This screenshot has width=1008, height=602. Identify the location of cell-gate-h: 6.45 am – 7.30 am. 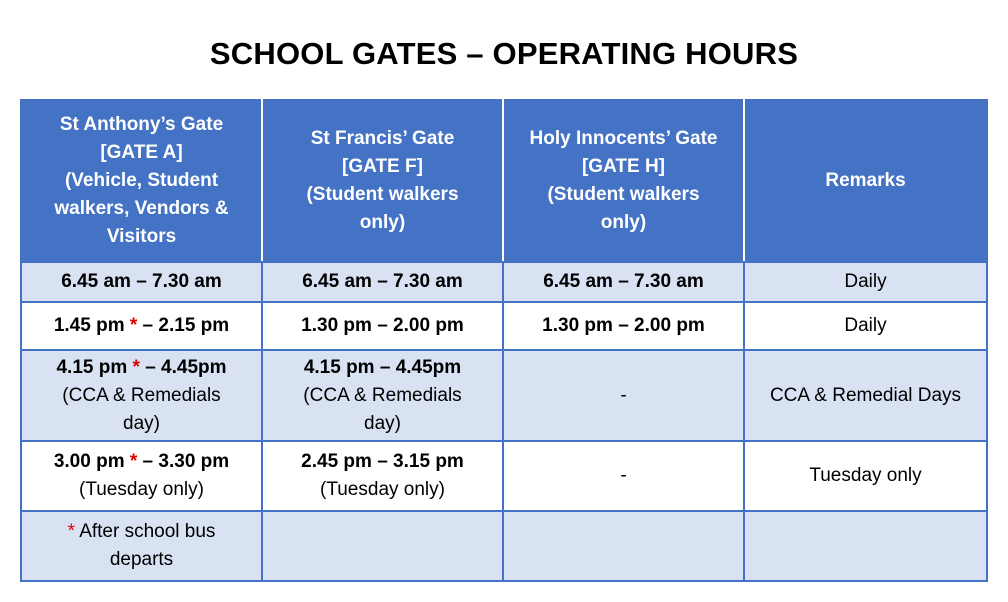
(623, 282).